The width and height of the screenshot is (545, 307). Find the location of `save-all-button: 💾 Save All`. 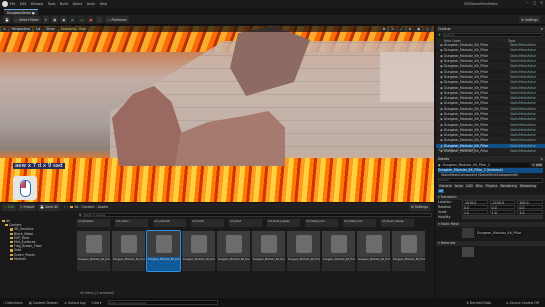

save-all-button: 💾 Save All is located at coordinates (49, 207).